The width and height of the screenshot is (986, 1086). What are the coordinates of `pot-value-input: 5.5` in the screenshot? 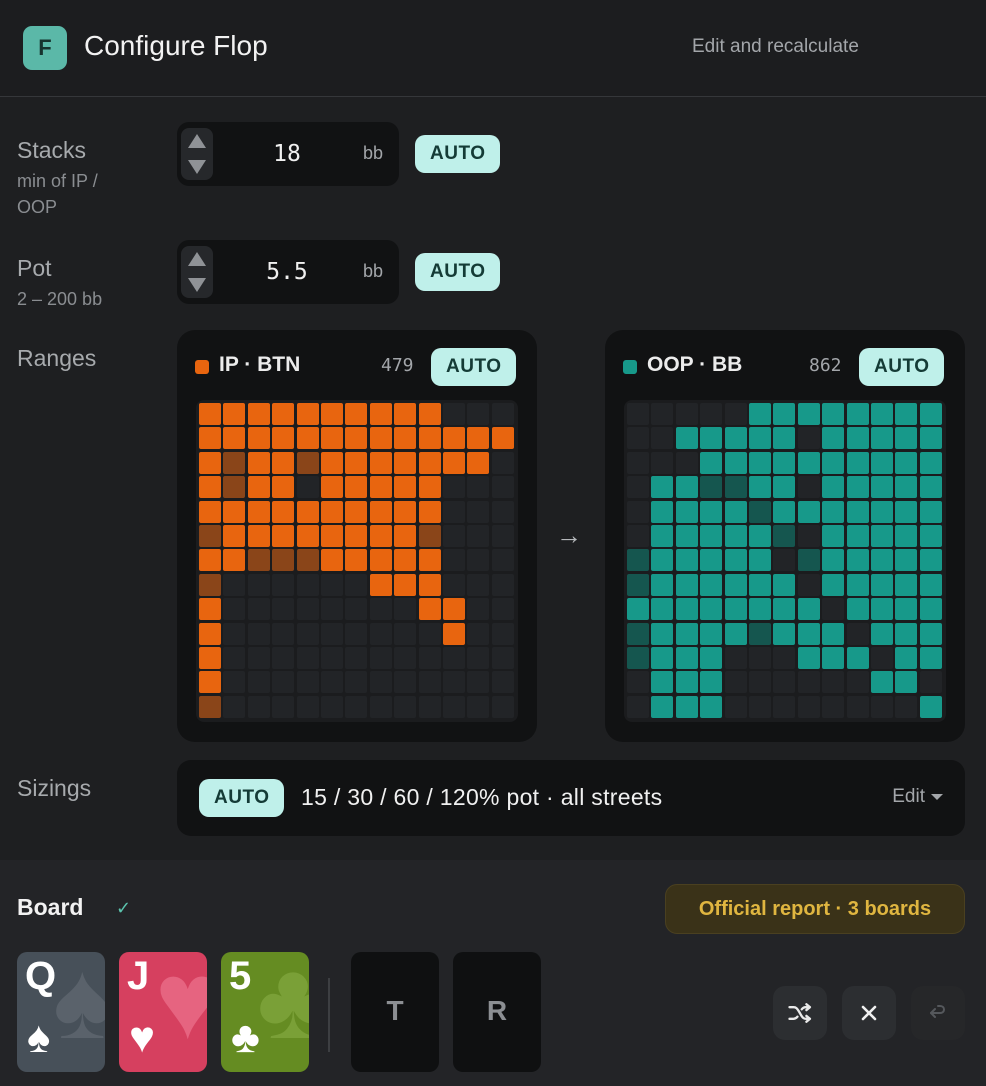 It's located at (287, 272).